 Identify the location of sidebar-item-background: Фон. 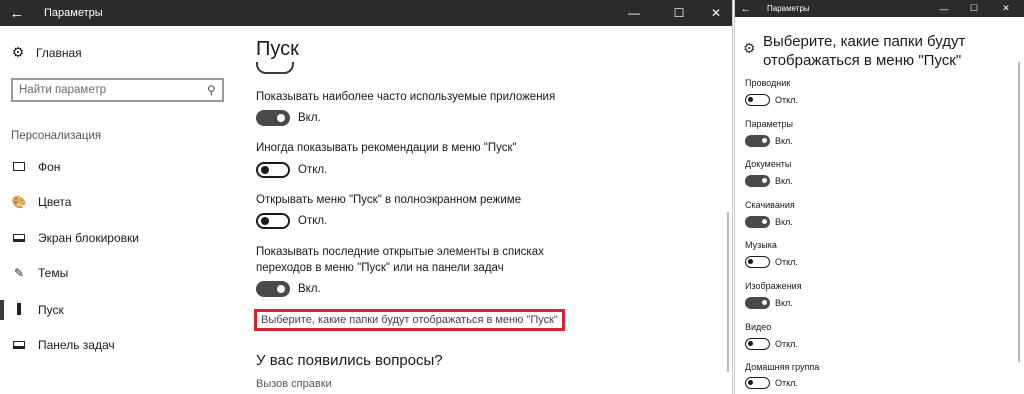
(118, 167).